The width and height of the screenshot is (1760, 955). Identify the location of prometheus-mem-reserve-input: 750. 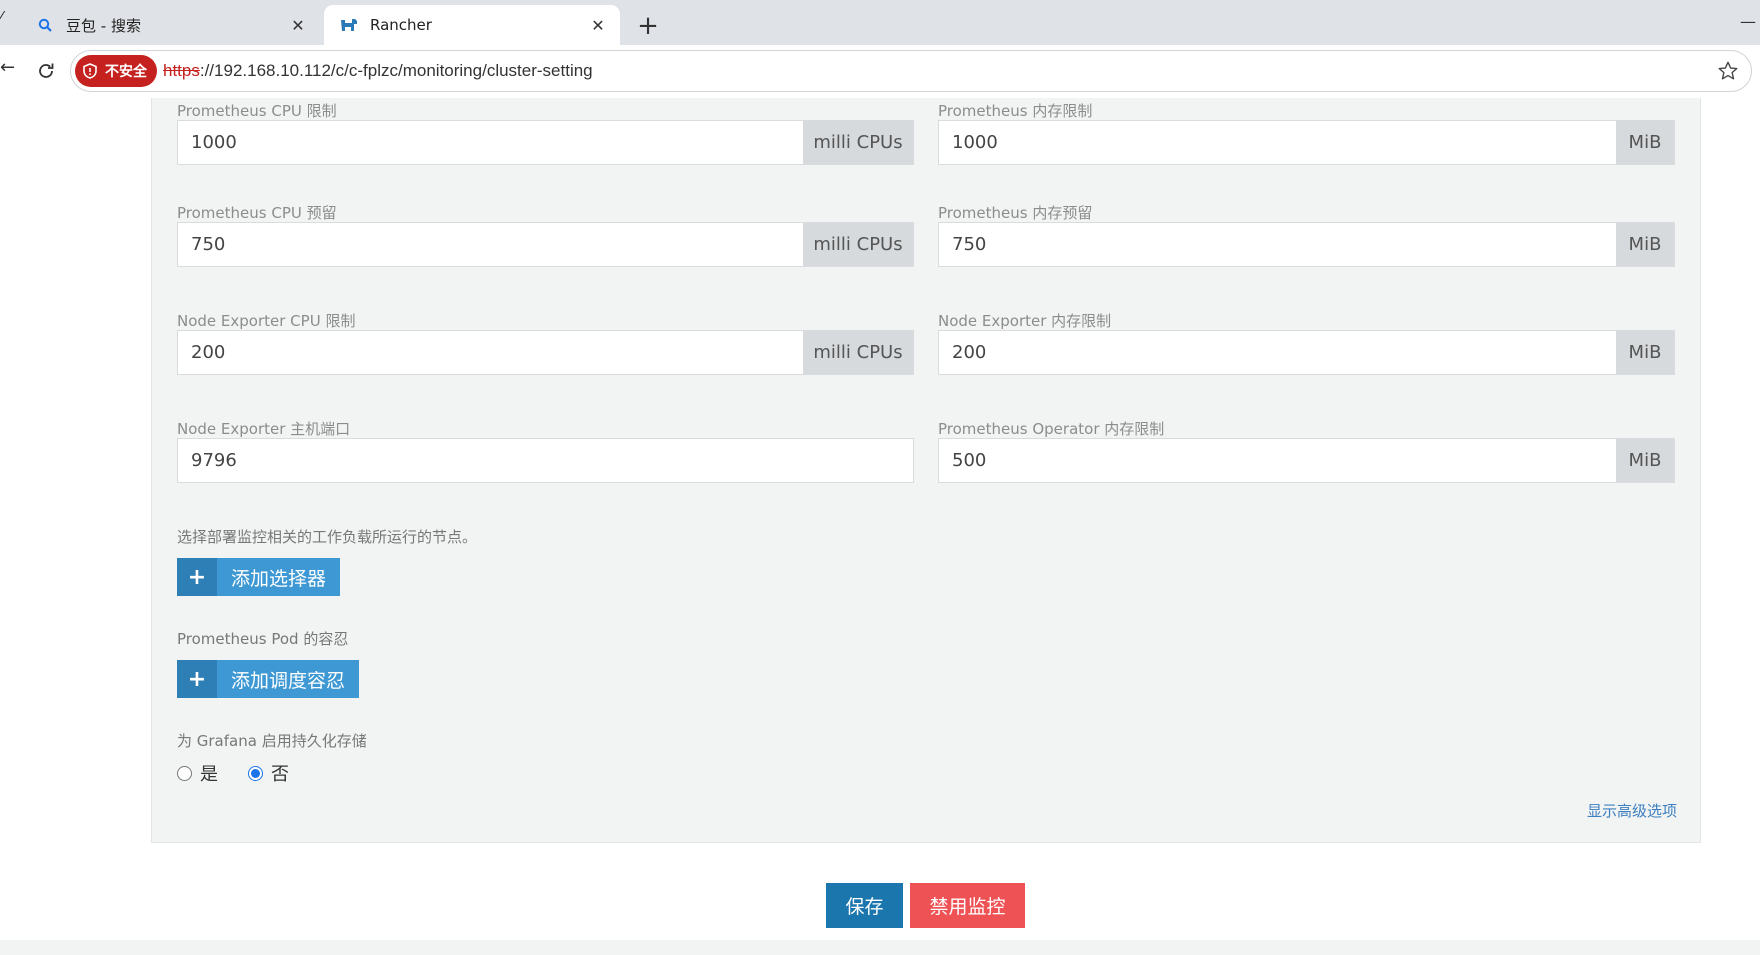
(1277, 244).